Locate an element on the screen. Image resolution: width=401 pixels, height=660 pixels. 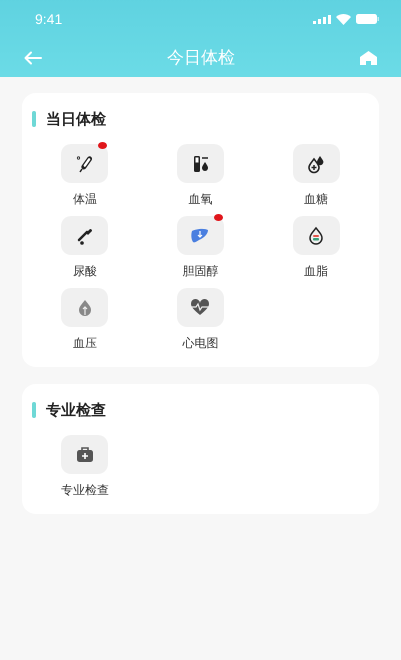
thermometer-icon is located at coordinates (84, 164).